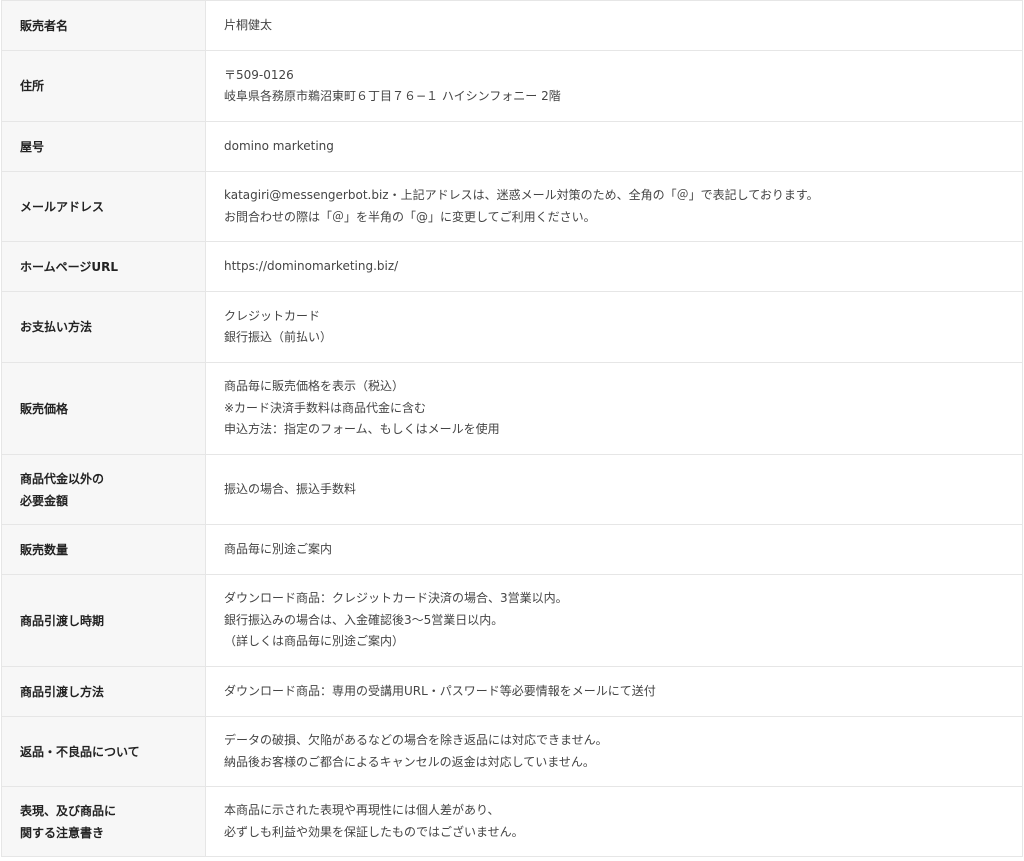 The width and height of the screenshot is (1024, 861). What do you see at coordinates (325, 407) in the screenshot?
I see `value-line: ※カード決済手数料は商品代金に含む` at bounding box center [325, 407].